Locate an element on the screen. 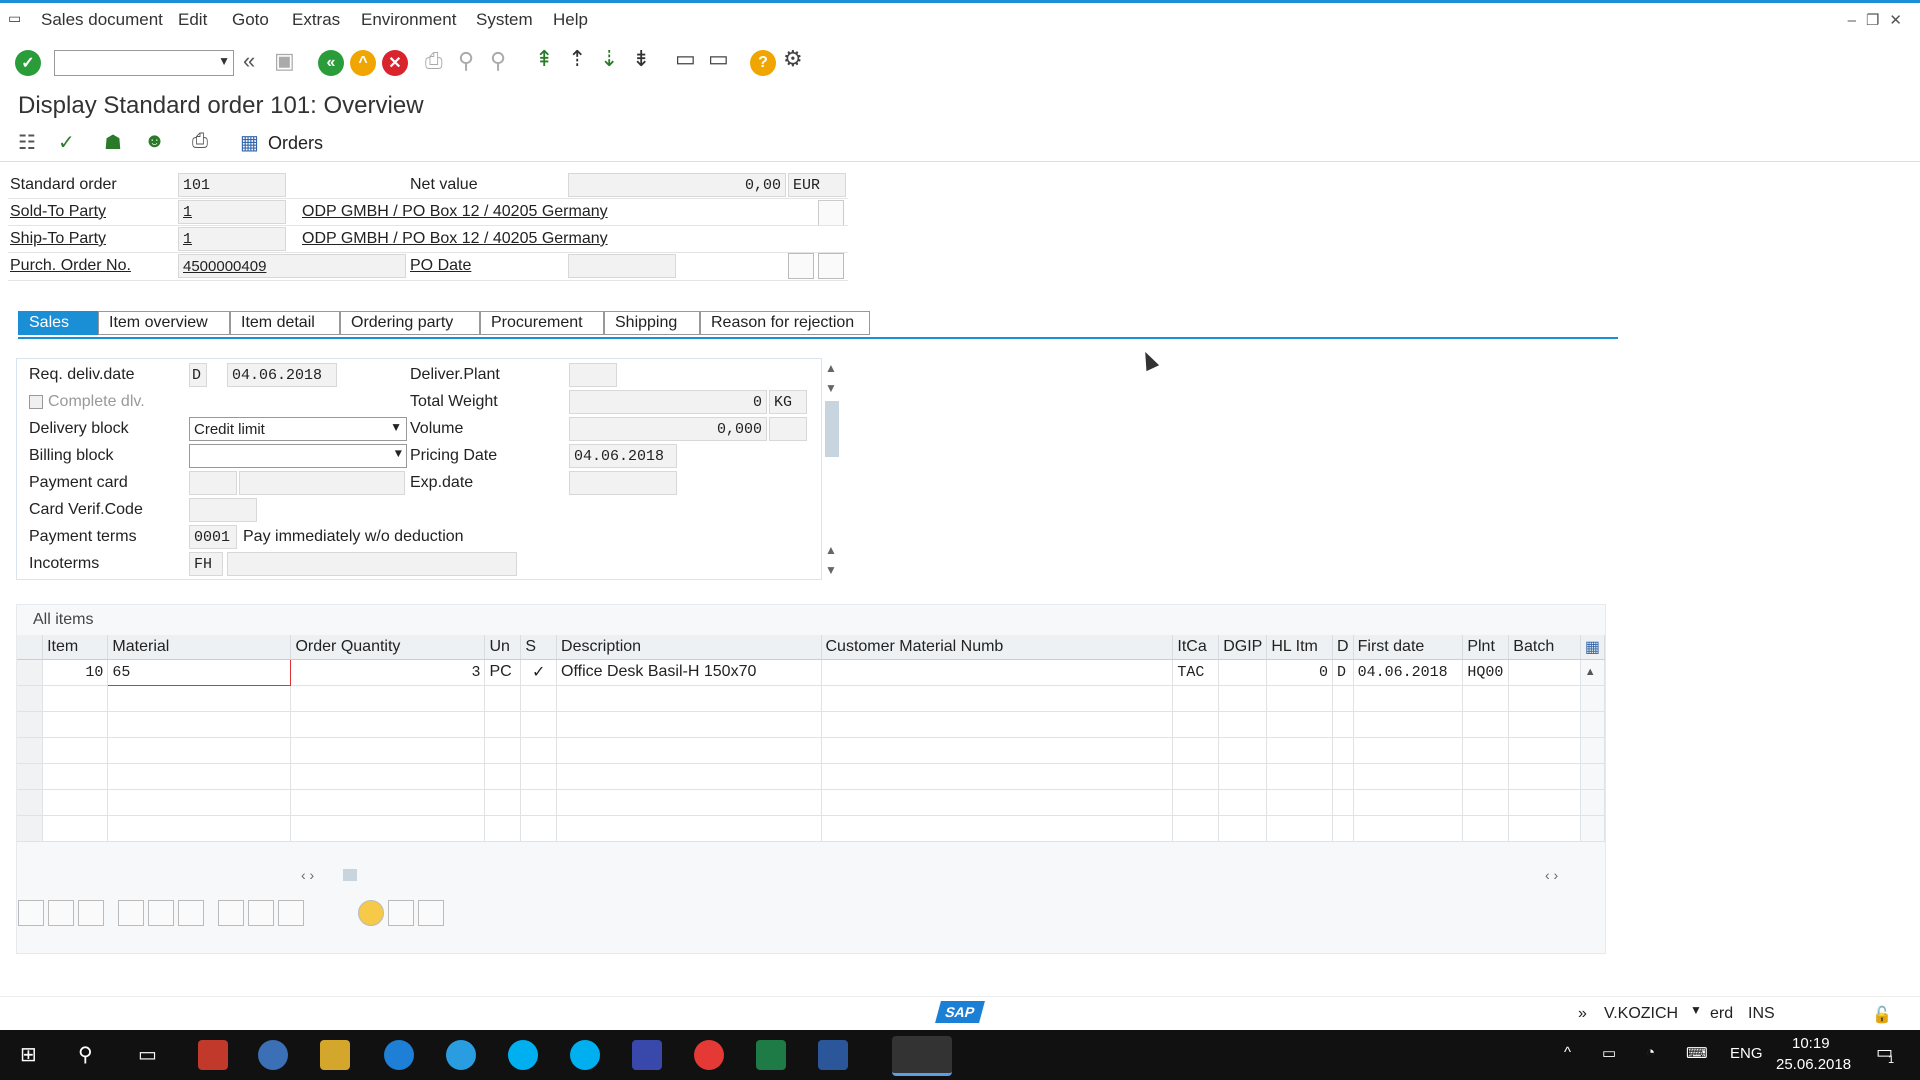 The height and width of the screenshot is (1080, 1920). req-deliv-date-field: 04.06.2018 is located at coordinates (282, 375).